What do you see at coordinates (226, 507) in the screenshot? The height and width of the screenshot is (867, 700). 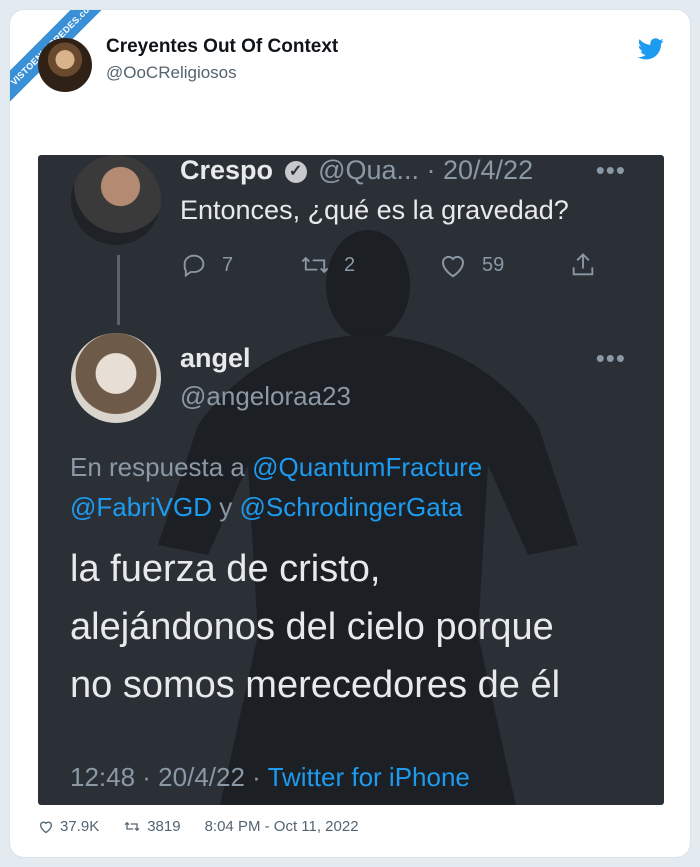 I see `reply-and: y` at bounding box center [226, 507].